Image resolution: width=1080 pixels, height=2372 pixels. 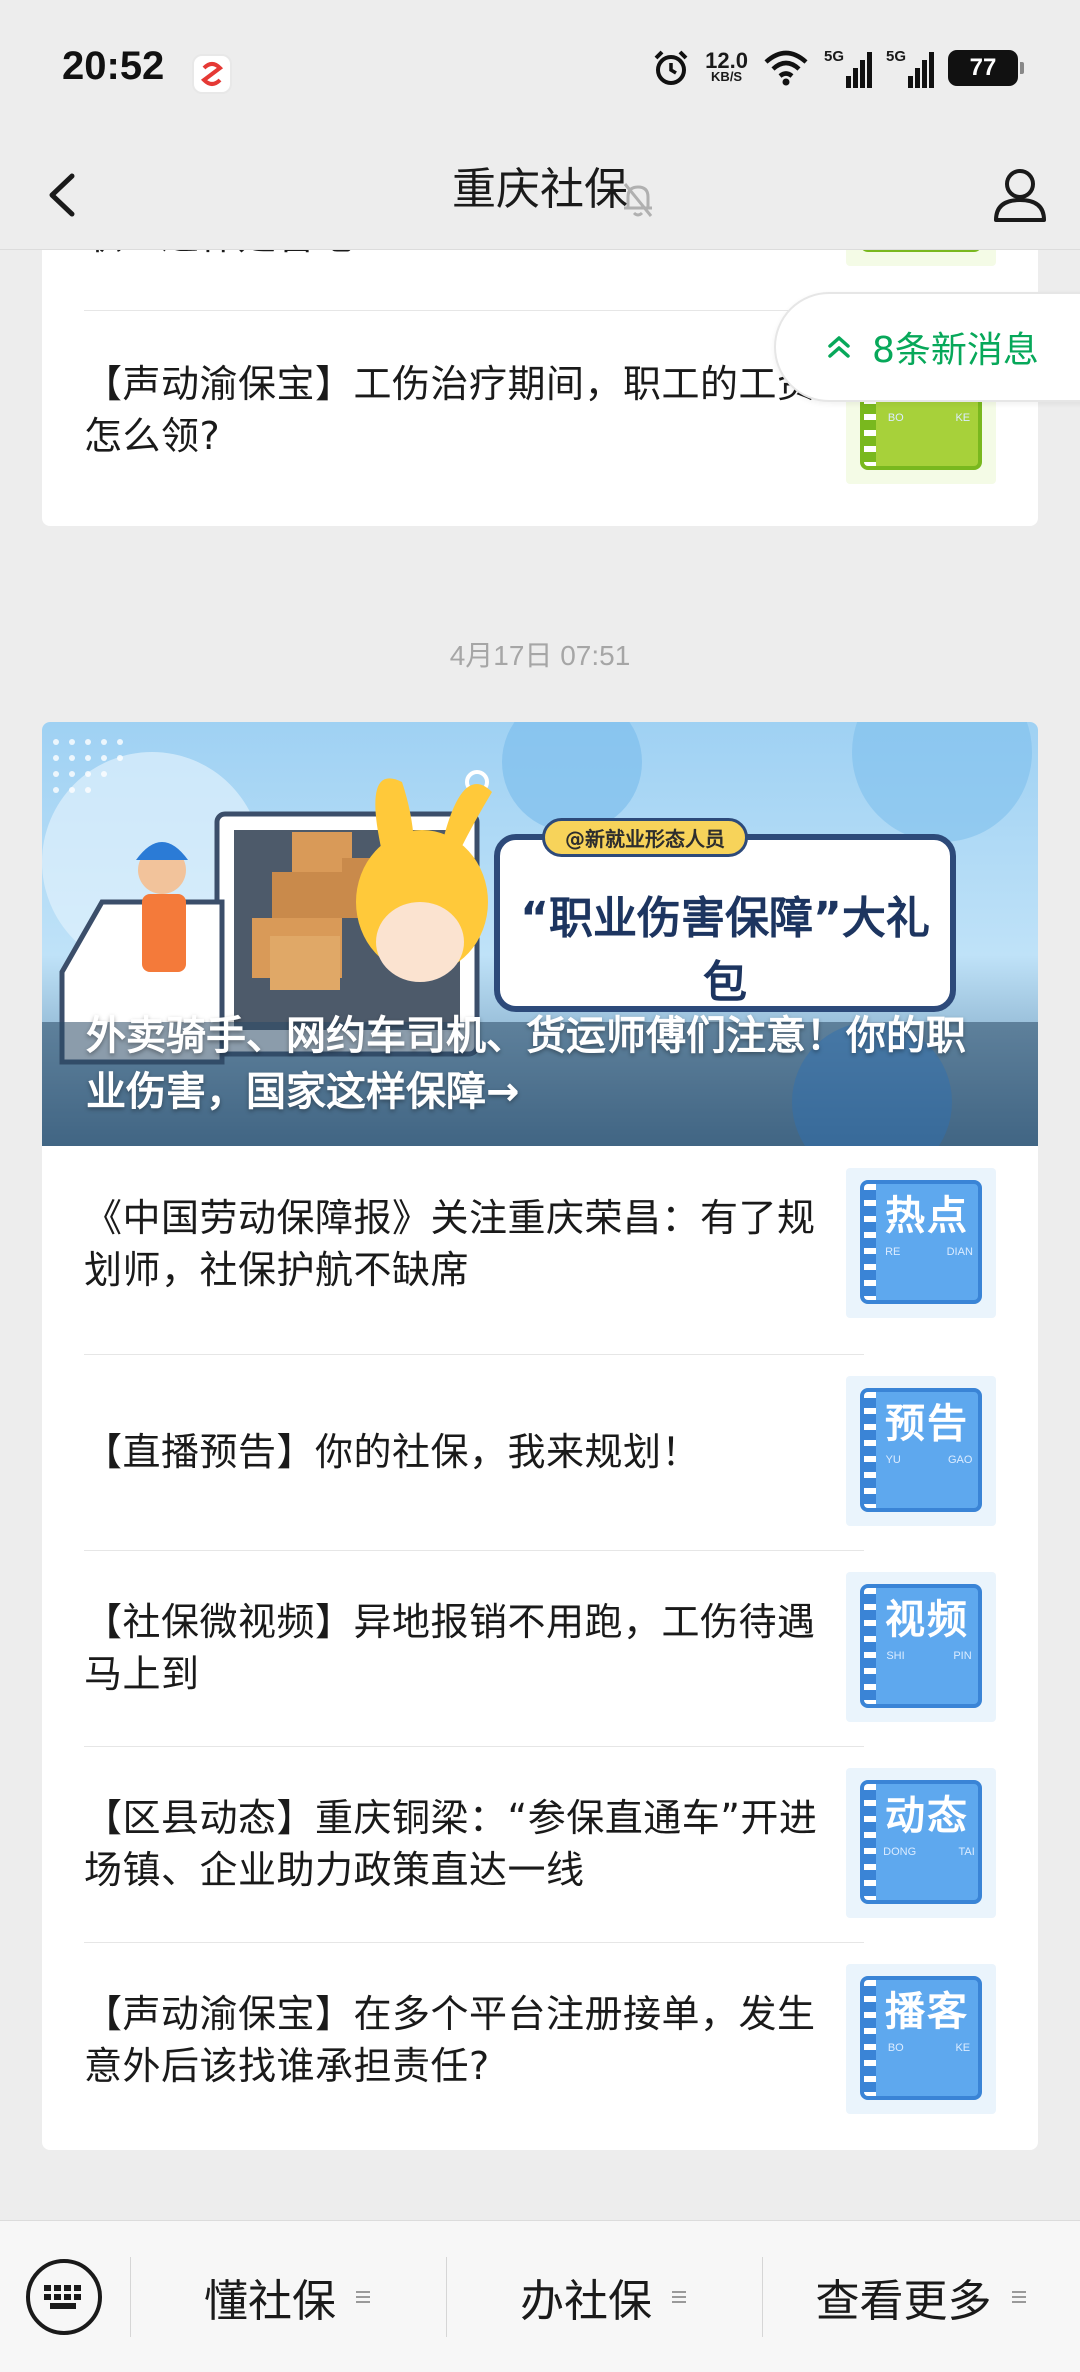 I want to click on keyboard-icon, so click(x=62, y=2297).